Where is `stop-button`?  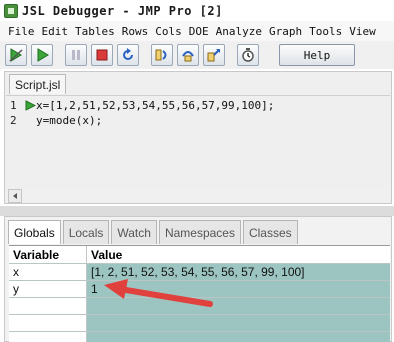 stop-button is located at coordinates (102, 55).